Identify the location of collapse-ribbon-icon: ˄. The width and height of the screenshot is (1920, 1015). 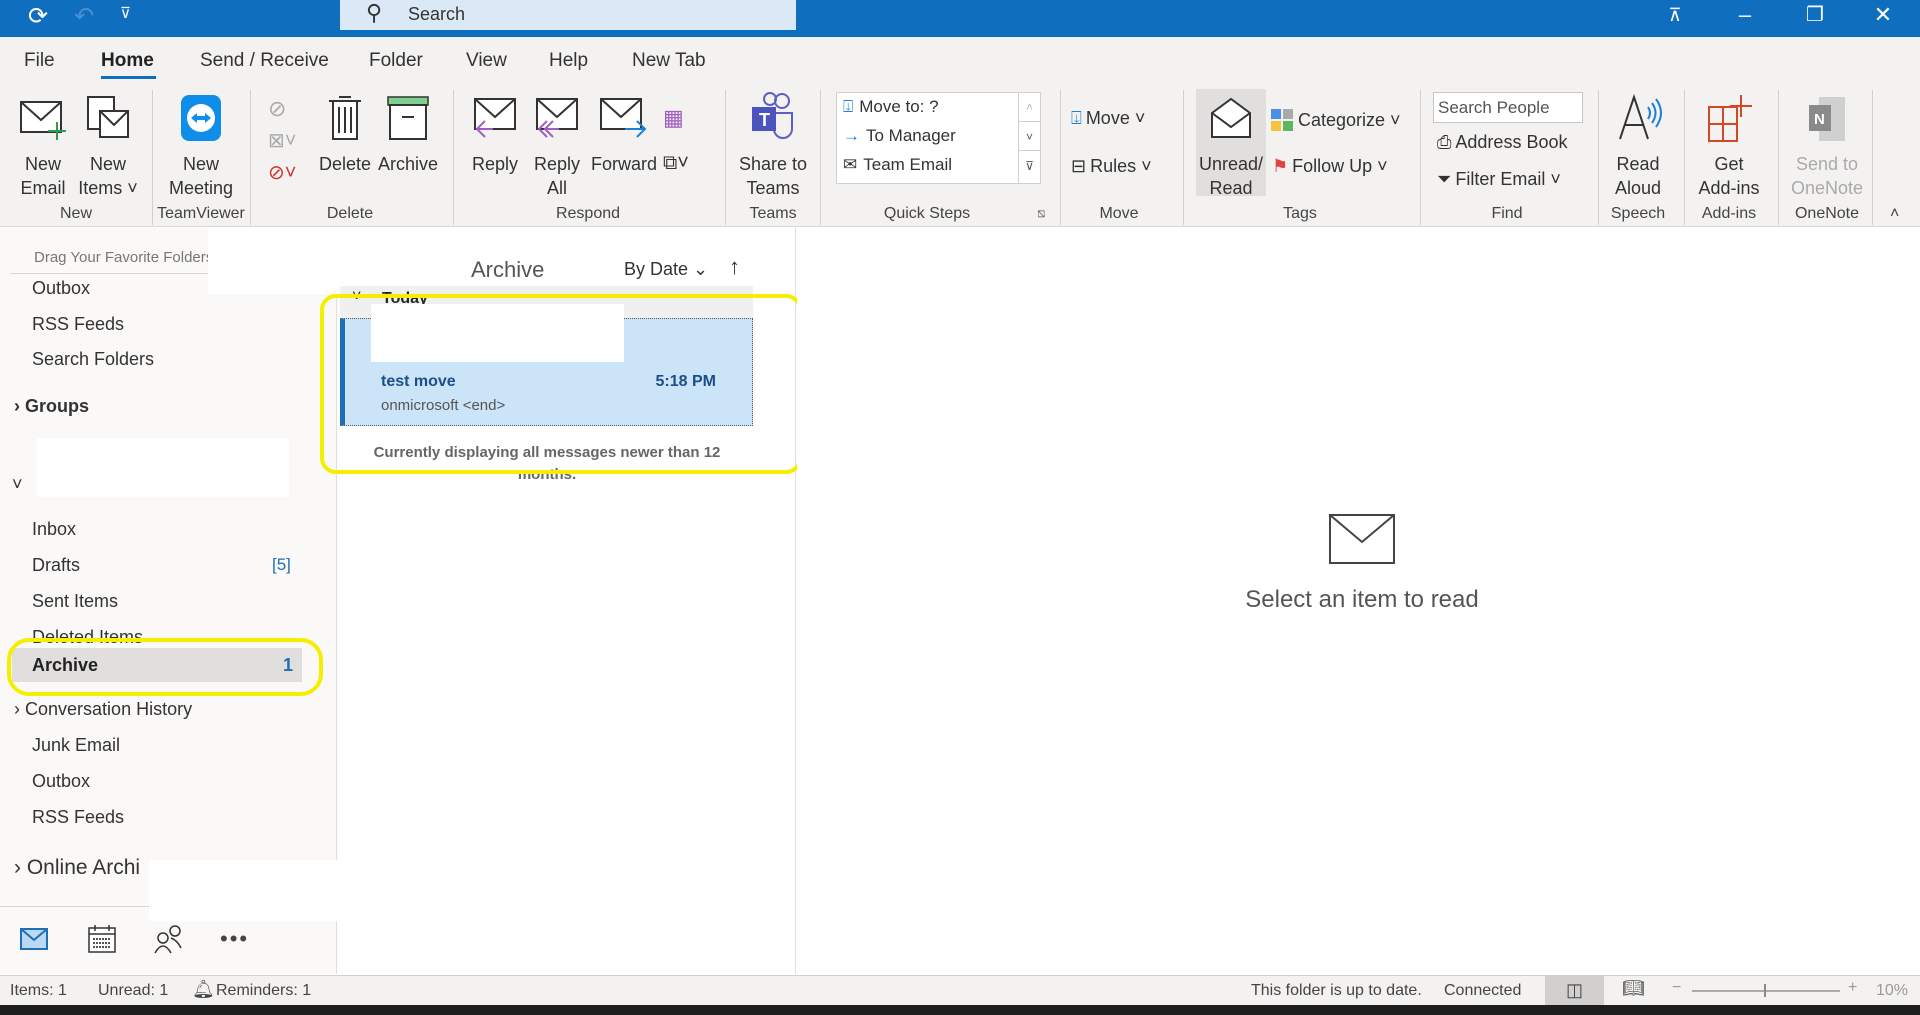
(1894, 214).